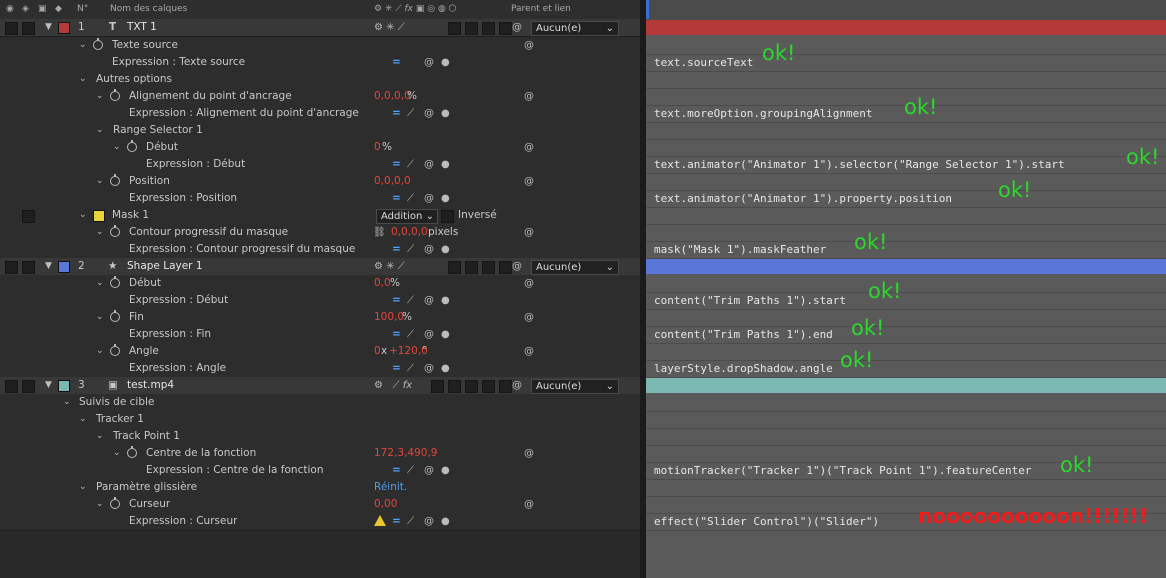 The width and height of the screenshot is (1166, 578). What do you see at coordinates (382, 283) in the screenshot?
I see `property-value: 0,0` at bounding box center [382, 283].